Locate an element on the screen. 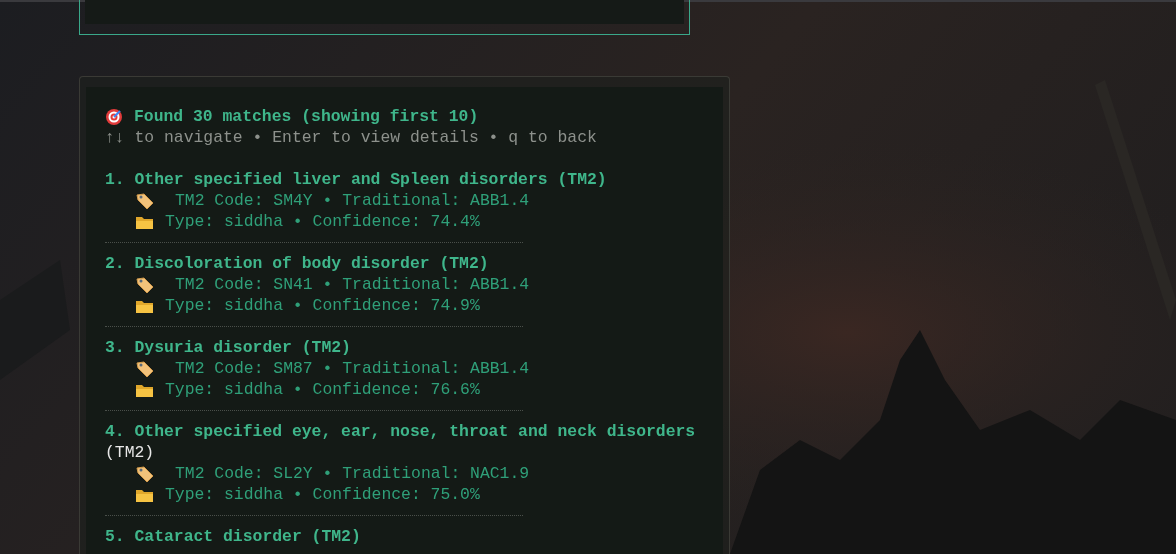 This screenshot has width=1176, height=554. type-line: Type: siddha • Confidence: 76.6% is located at coordinates (322, 389).